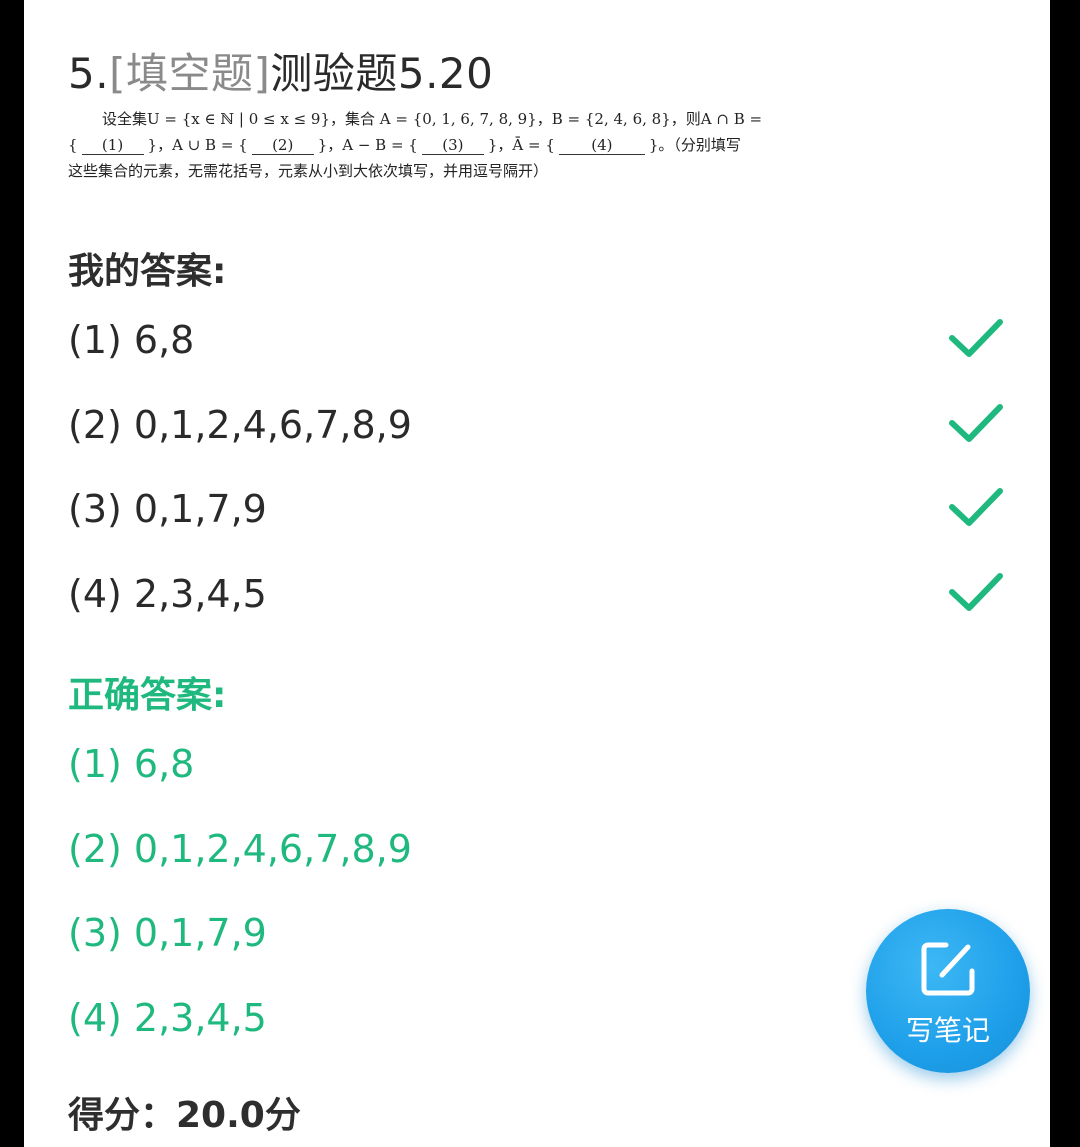 This screenshot has width=1080, height=1147. What do you see at coordinates (147, 695) in the screenshot?
I see `correct-answer-heading: 正确答案:` at bounding box center [147, 695].